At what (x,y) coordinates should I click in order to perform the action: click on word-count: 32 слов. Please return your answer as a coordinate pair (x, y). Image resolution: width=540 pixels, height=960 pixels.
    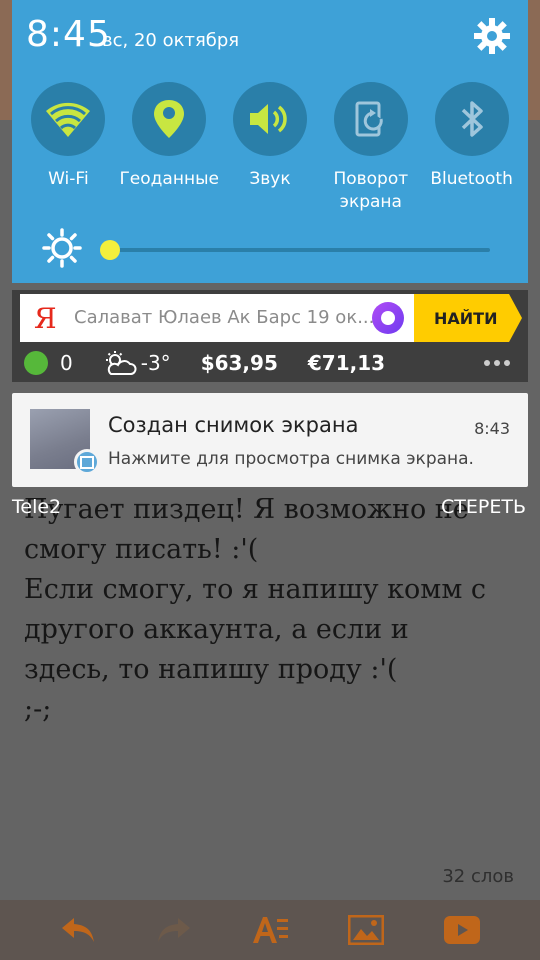
    Looking at the image, I should click on (478, 876).